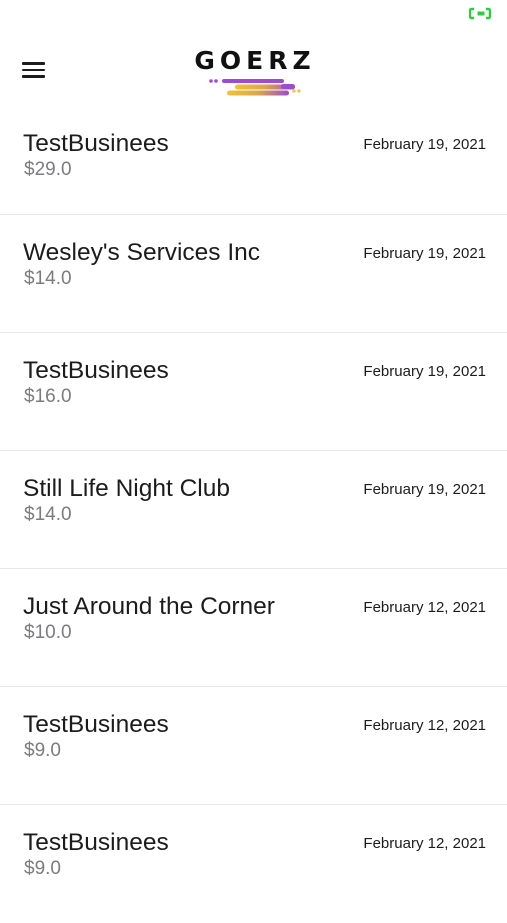 This screenshot has height=923, width=507. I want to click on transaction-row: TestBusinees $16.0 February 19, 2021, so click(253, 392).